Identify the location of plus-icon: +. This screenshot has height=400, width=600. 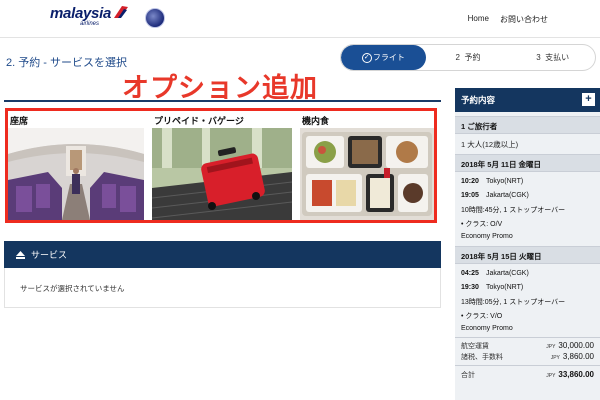
(588, 99).